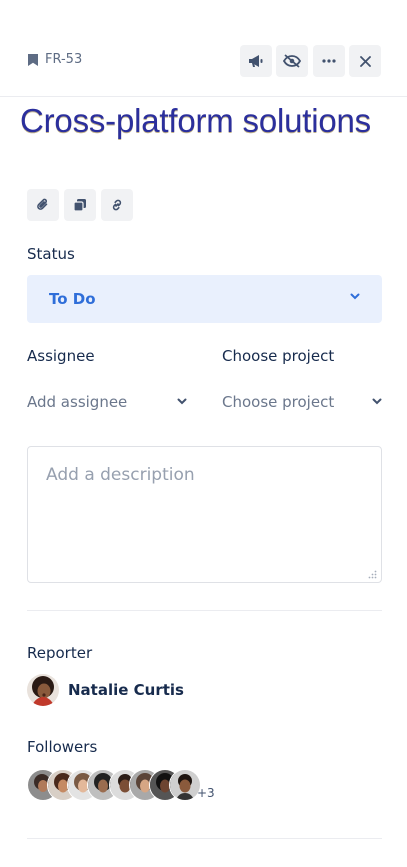  Describe the element at coordinates (72, 155) in the screenshot. I see `title-overflow-fade` at that location.